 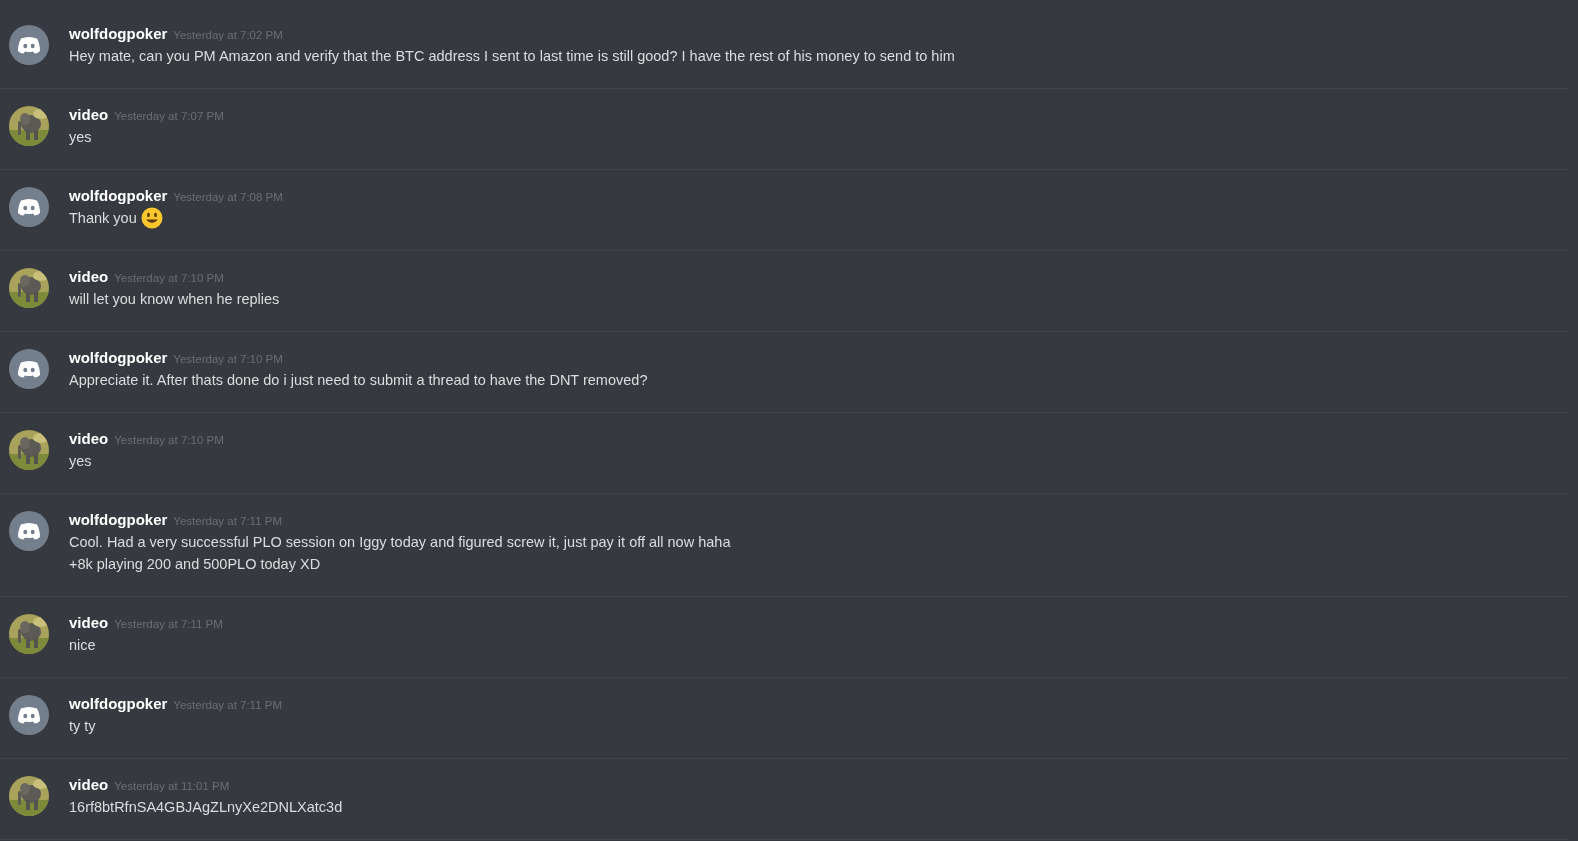 What do you see at coordinates (195, 564) in the screenshot?
I see `message-text: +8k playing 200 and 500PLO today XD` at bounding box center [195, 564].